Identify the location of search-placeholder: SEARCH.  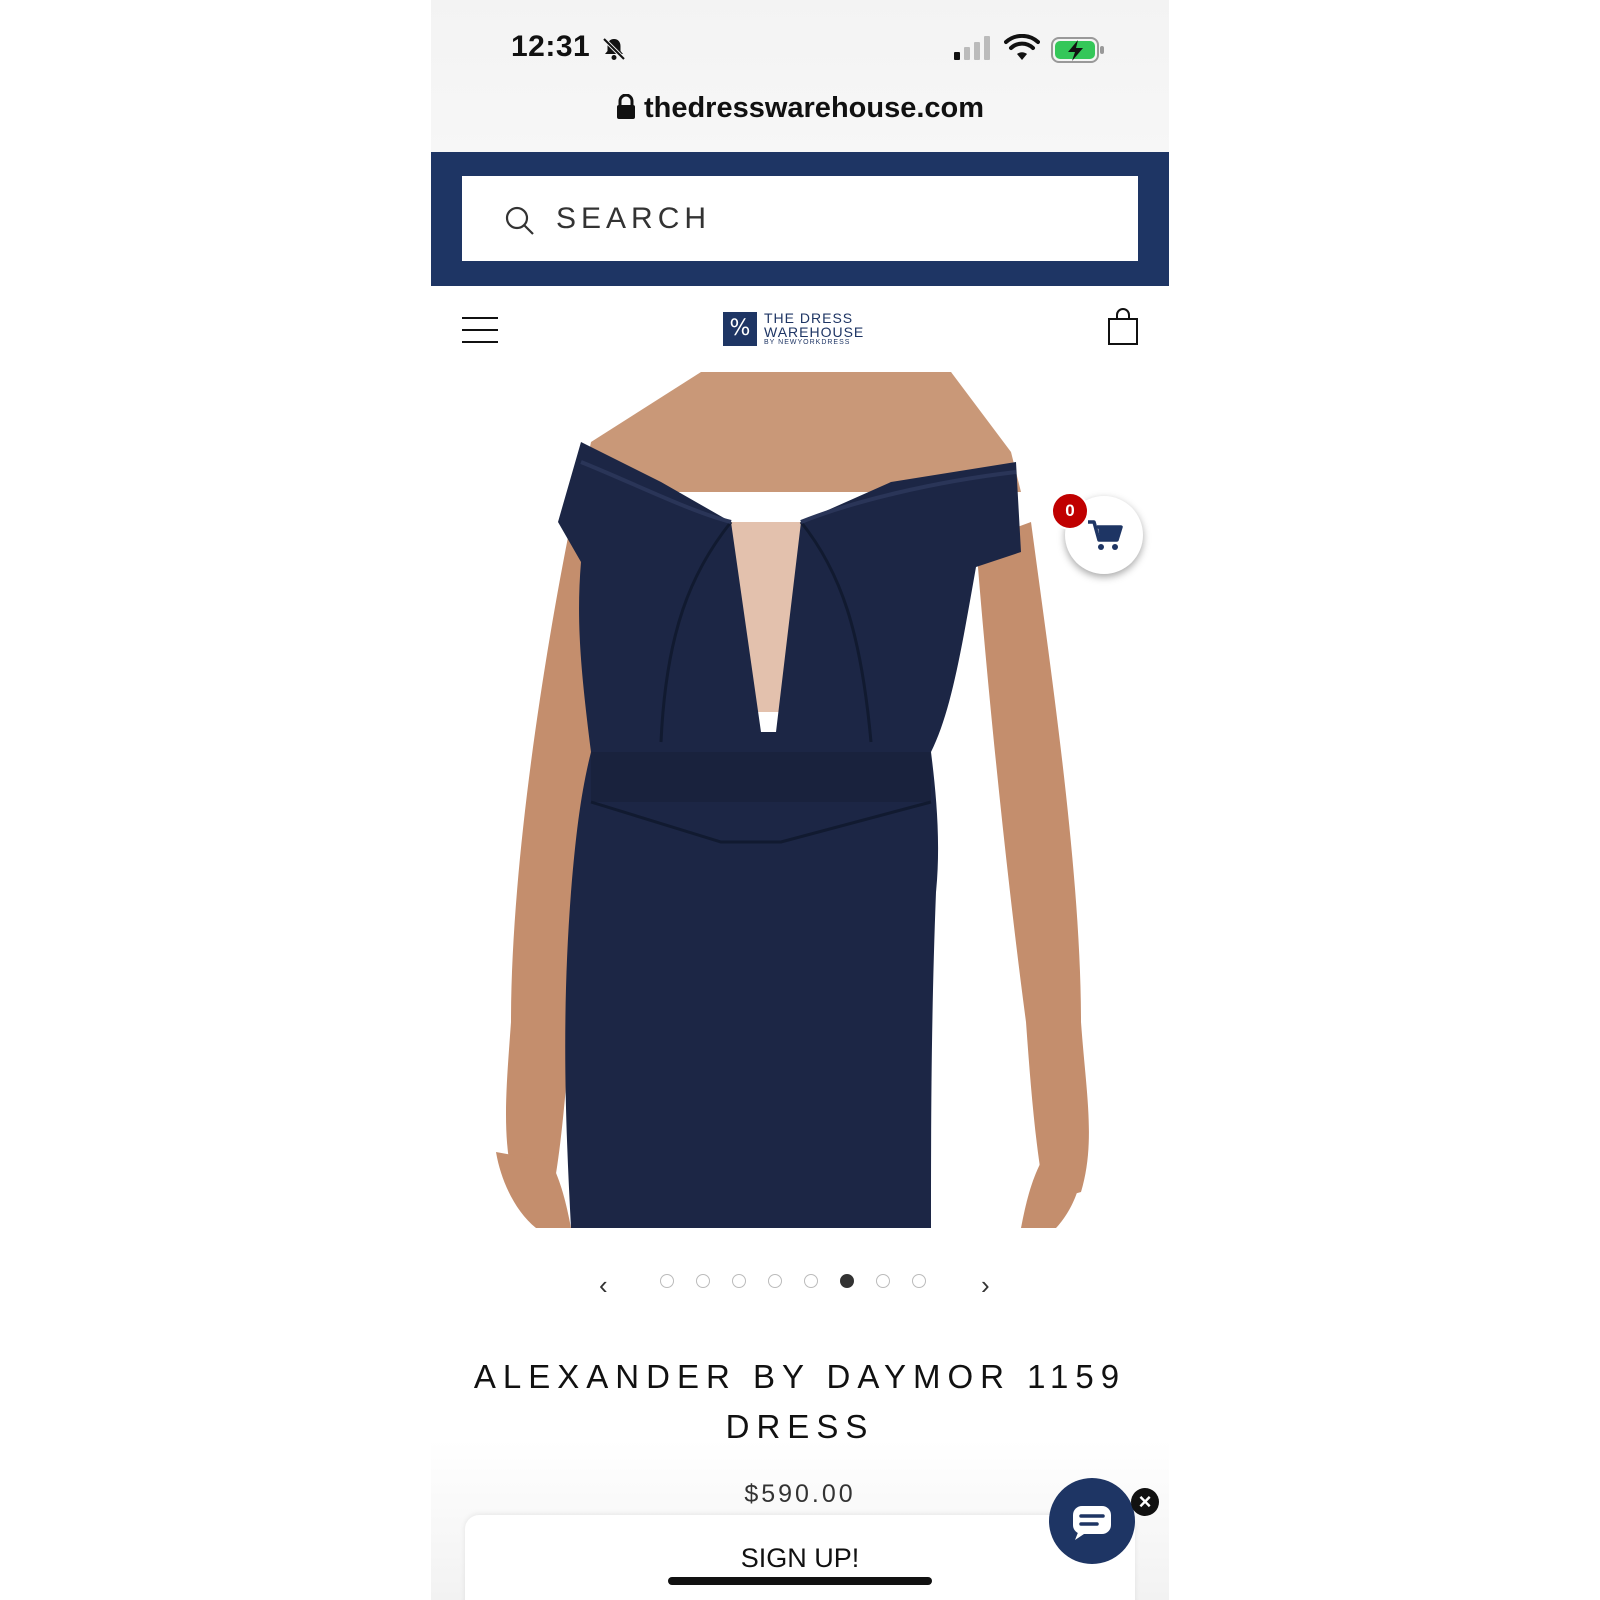
(634, 218).